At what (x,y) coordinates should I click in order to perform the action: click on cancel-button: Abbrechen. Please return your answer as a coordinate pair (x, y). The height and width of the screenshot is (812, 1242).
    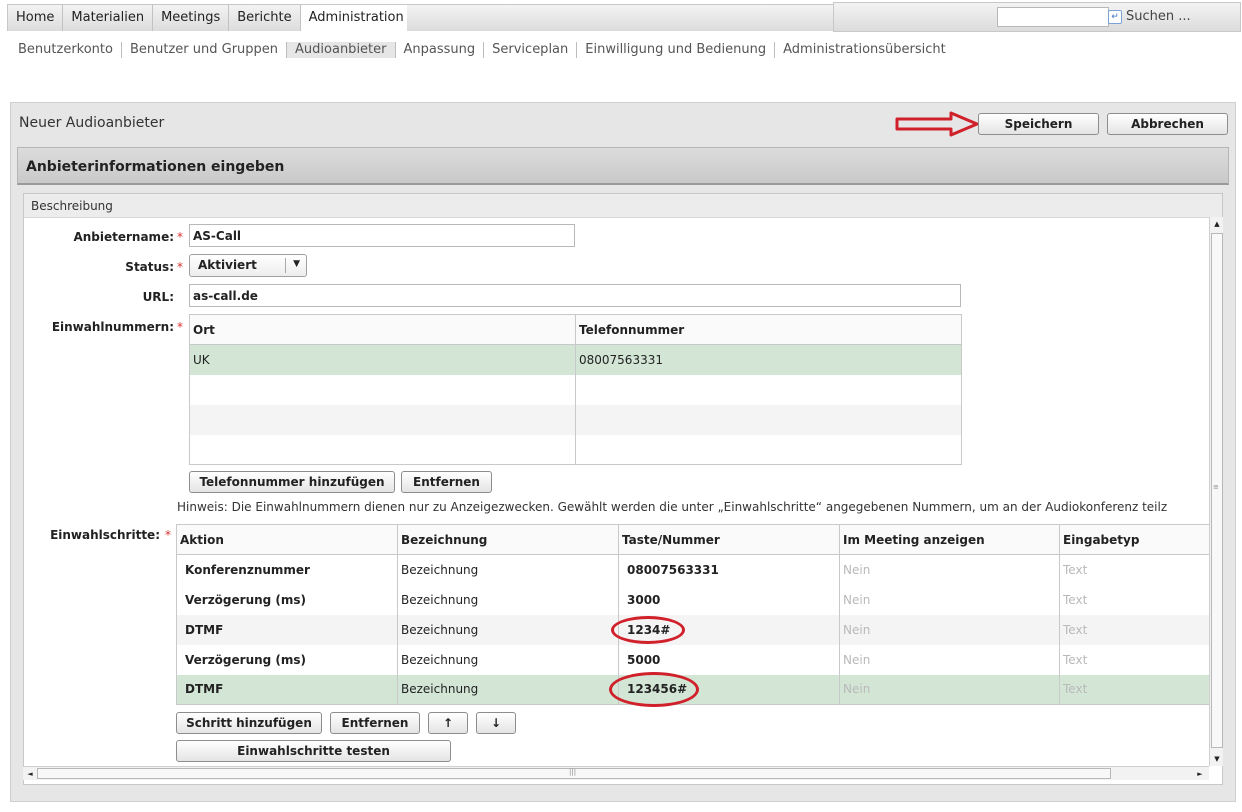
    Looking at the image, I should click on (1167, 124).